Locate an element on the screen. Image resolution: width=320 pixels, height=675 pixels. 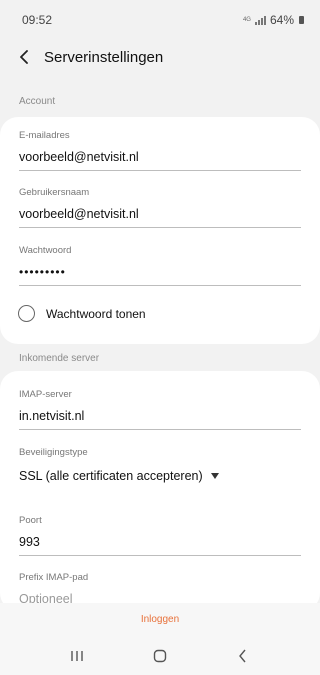
show-password-label: Wachtwoord tonen is located at coordinates (96, 313).